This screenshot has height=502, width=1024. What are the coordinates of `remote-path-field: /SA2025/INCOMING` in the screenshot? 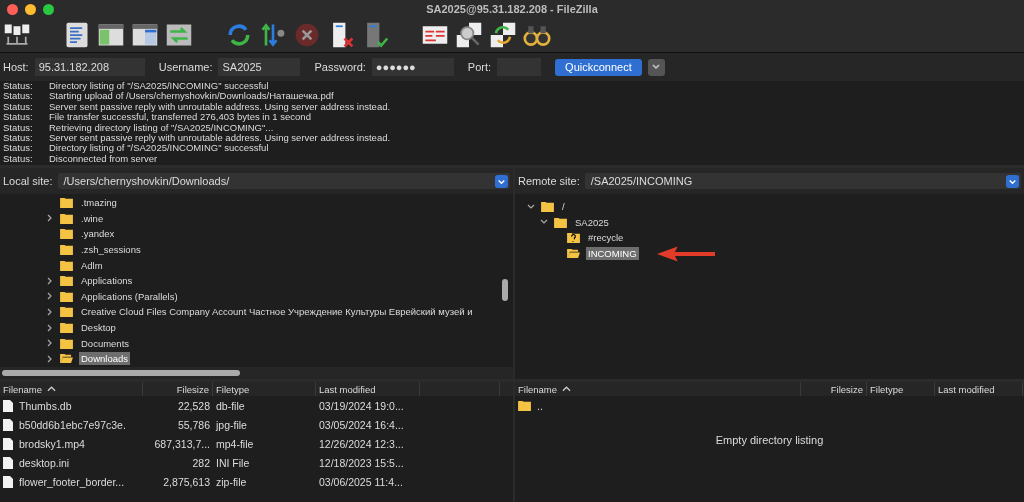 It's located at (802, 181).